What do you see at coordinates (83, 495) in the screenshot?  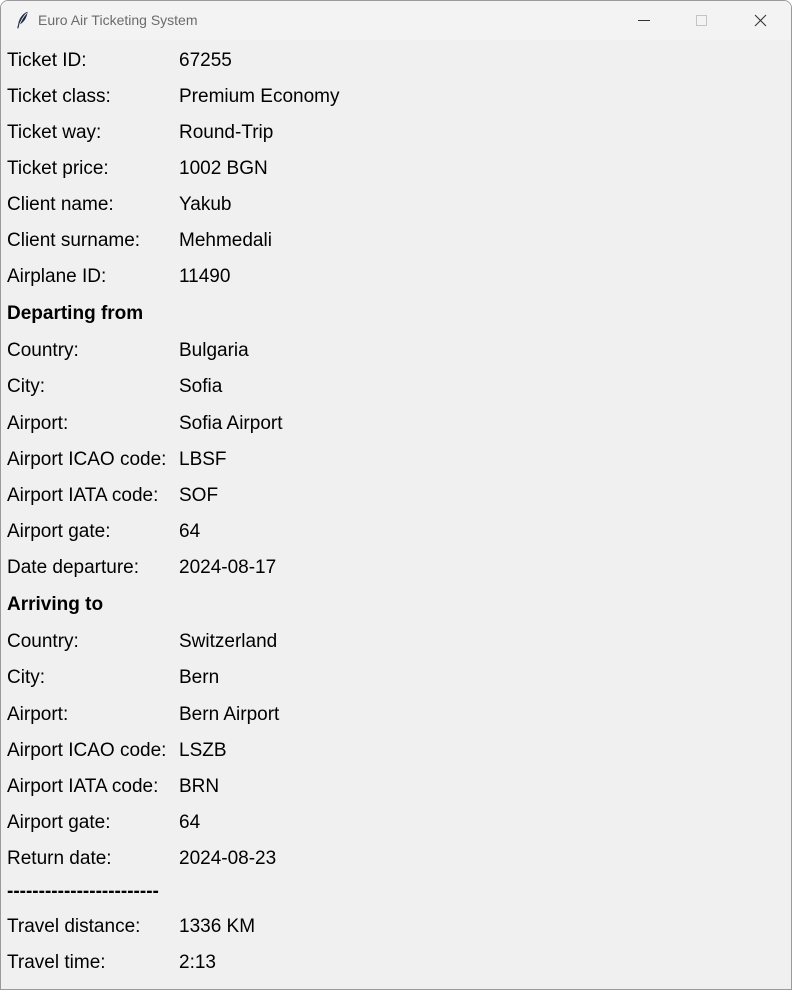 I see `departure-iata-label: Airport IATA code:` at bounding box center [83, 495].